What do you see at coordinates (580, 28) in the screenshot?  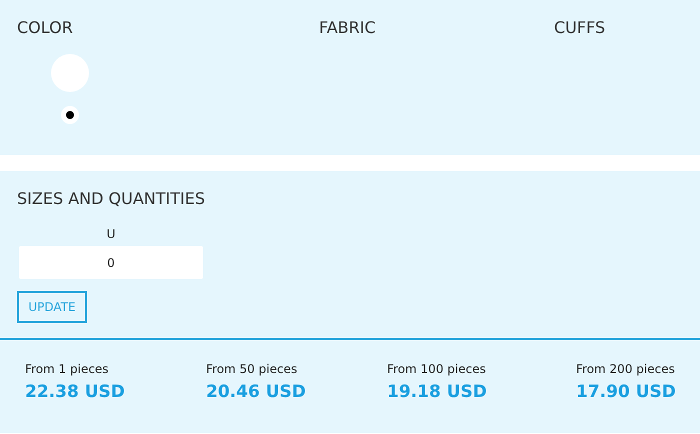 I see `section-heading: CUFFS` at bounding box center [580, 28].